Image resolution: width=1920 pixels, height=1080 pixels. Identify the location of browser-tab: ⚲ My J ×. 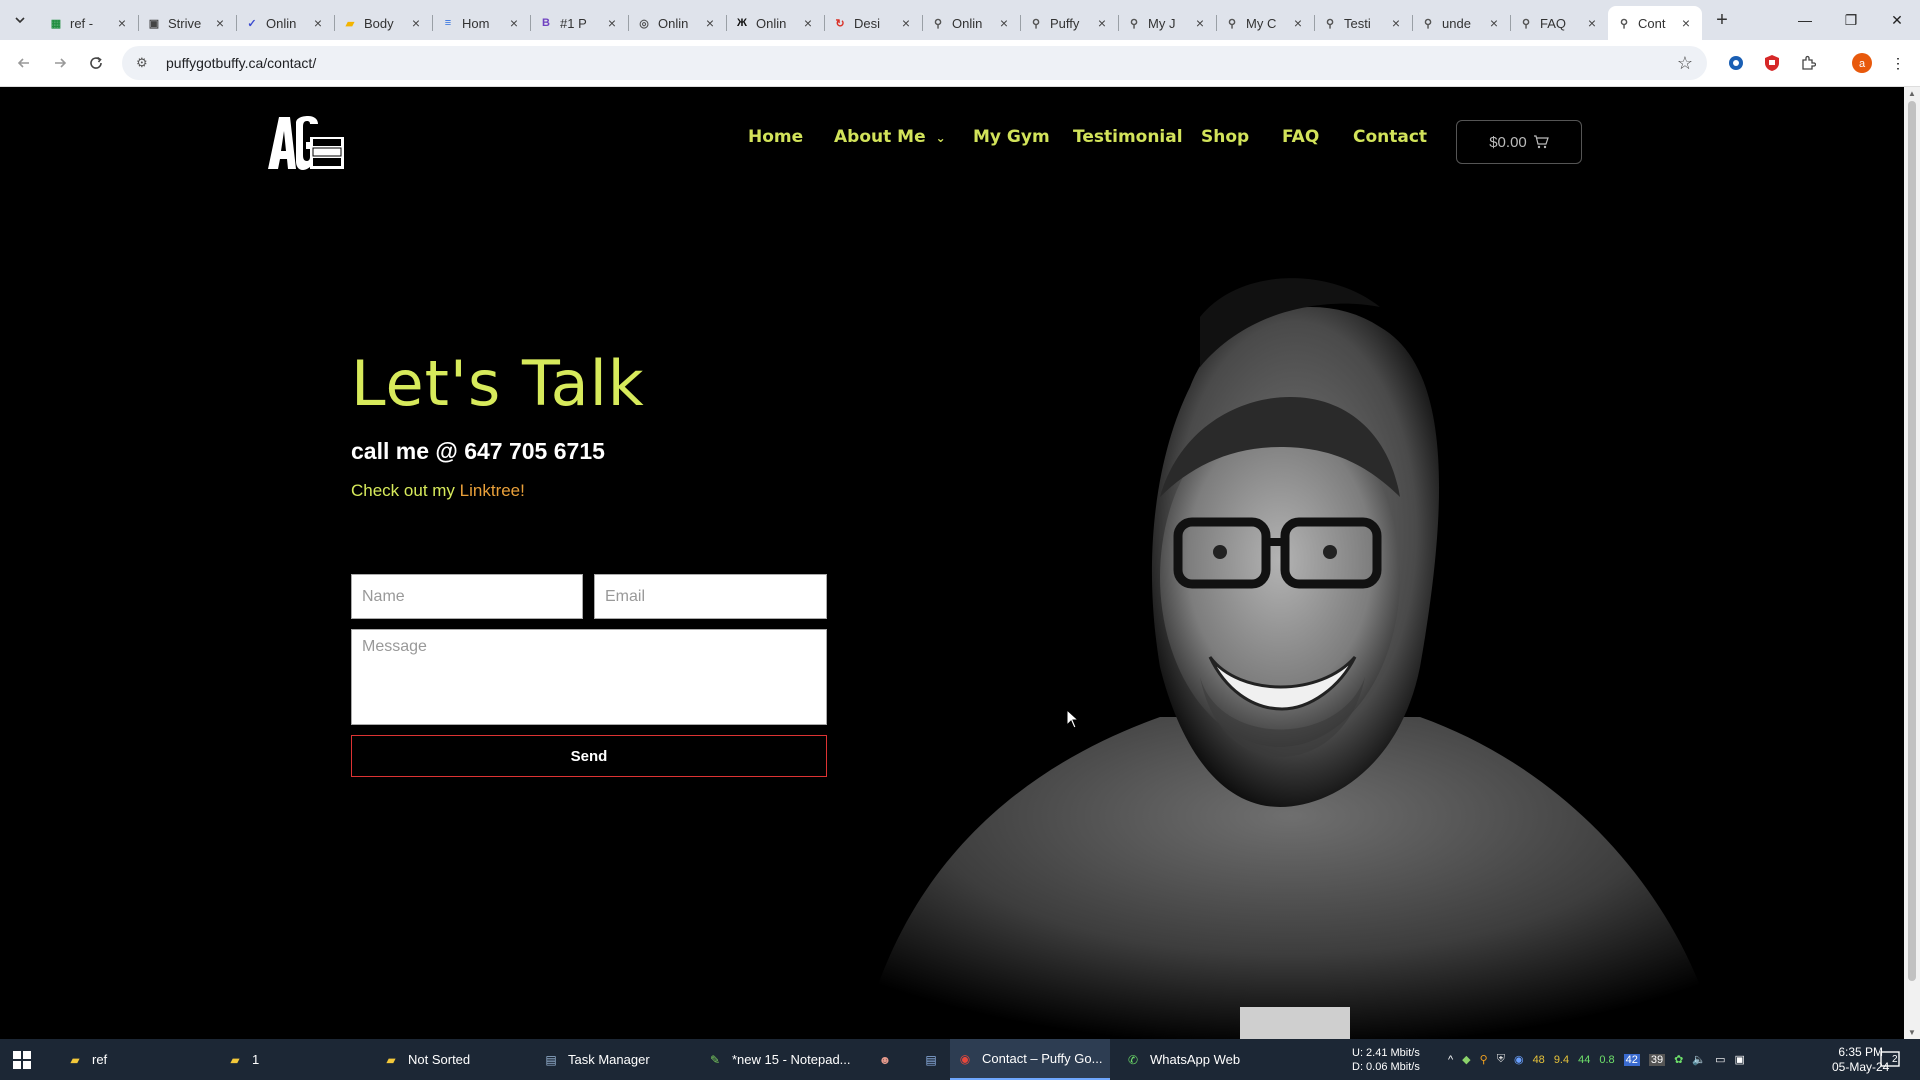
(1167, 23).